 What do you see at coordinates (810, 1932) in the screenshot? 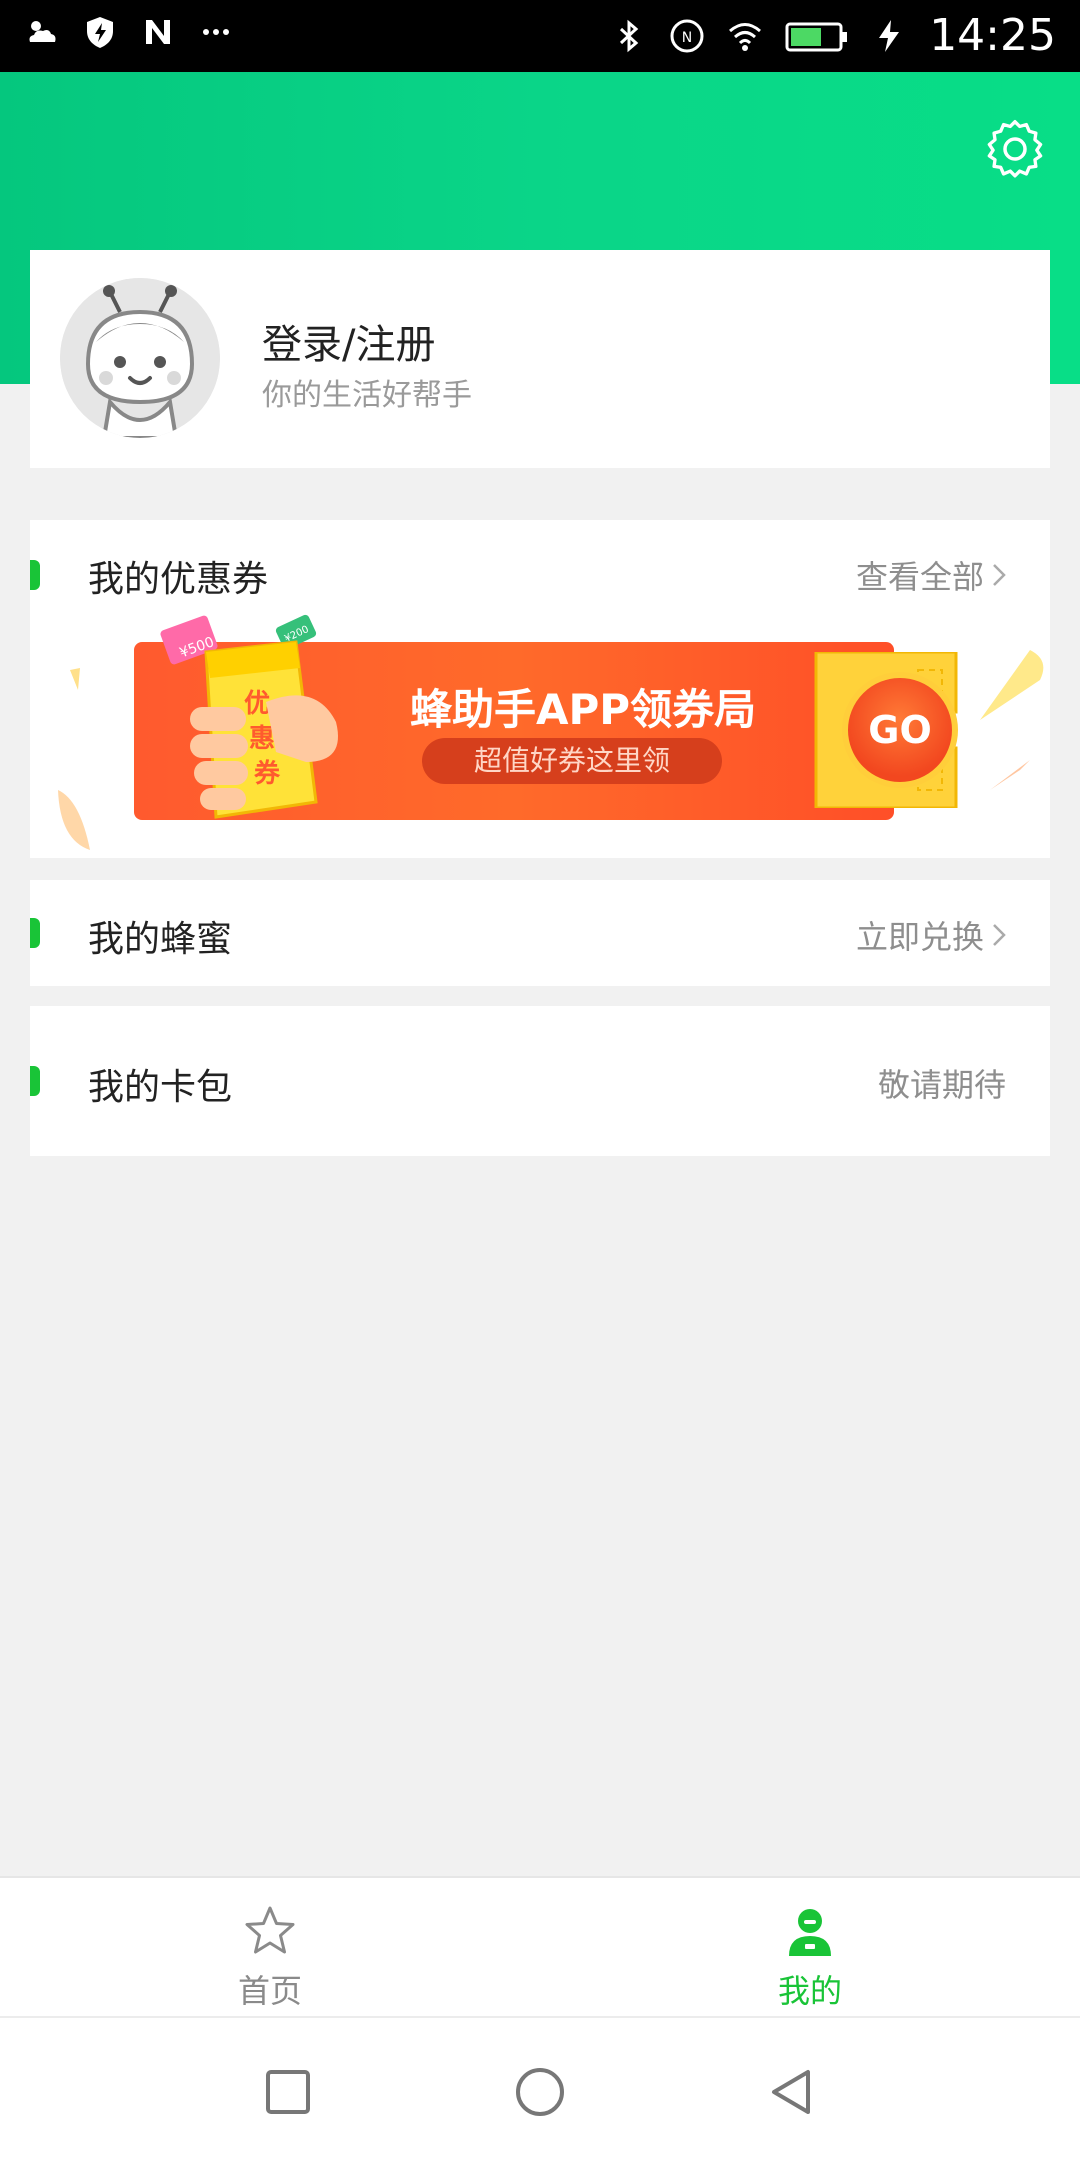
I see `user-icon` at bounding box center [810, 1932].